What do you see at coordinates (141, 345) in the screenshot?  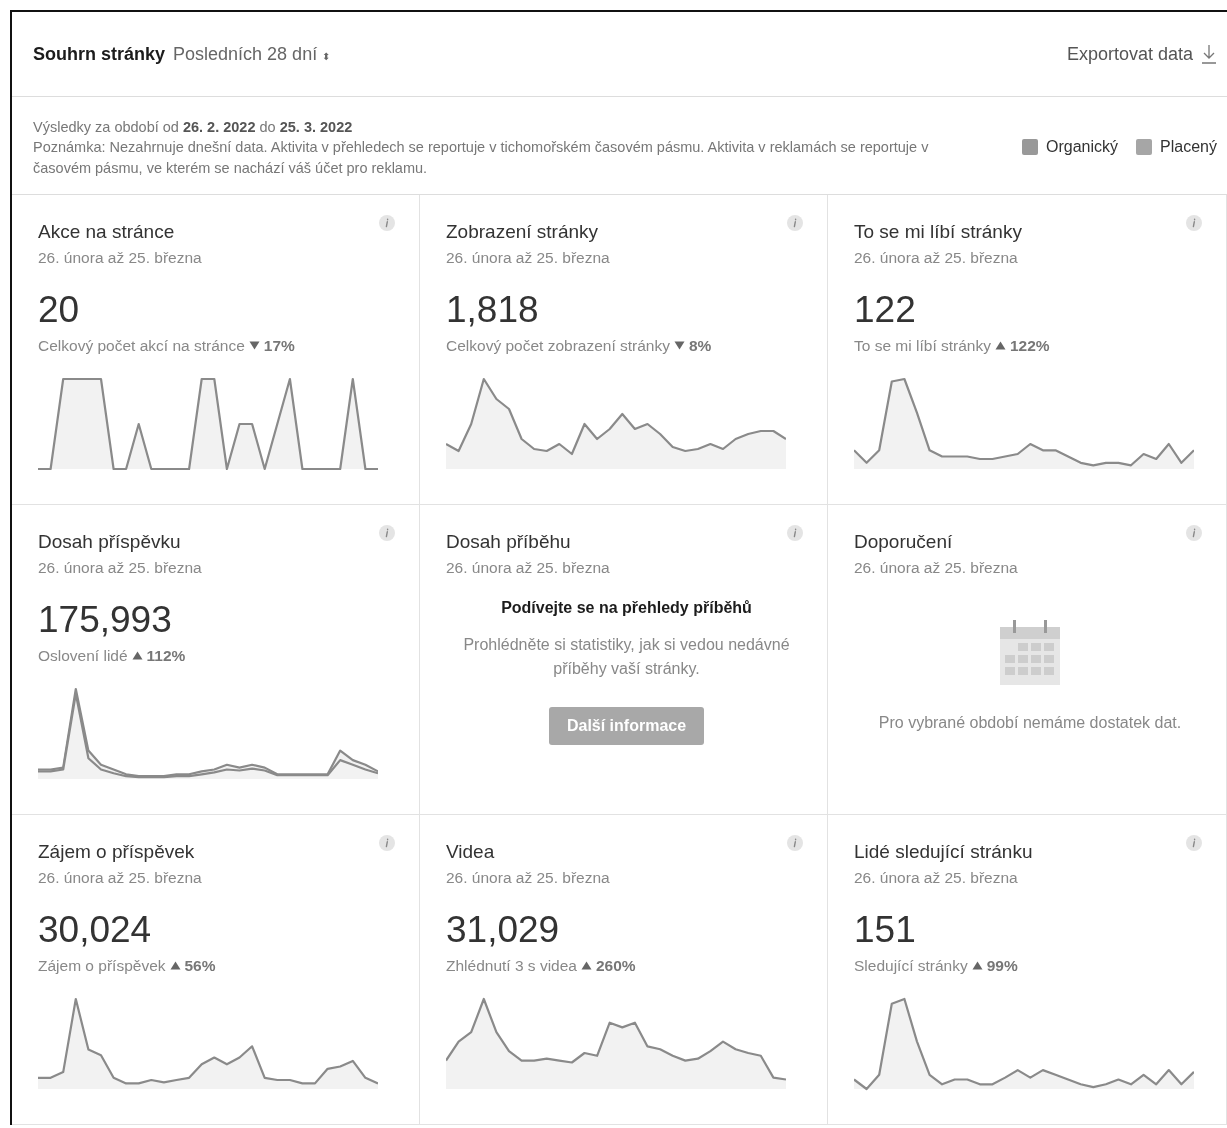 I see `metric-caption: Celkový počet akcí na stránce` at bounding box center [141, 345].